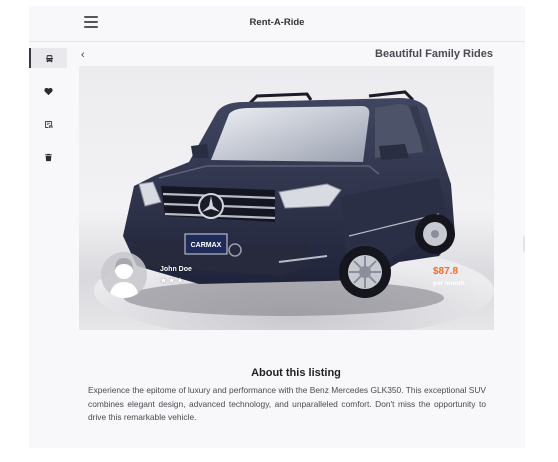 This screenshot has height=462, width=558. Describe the element at coordinates (296, 373) in the screenshot. I see `section-title: About this listing` at that location.